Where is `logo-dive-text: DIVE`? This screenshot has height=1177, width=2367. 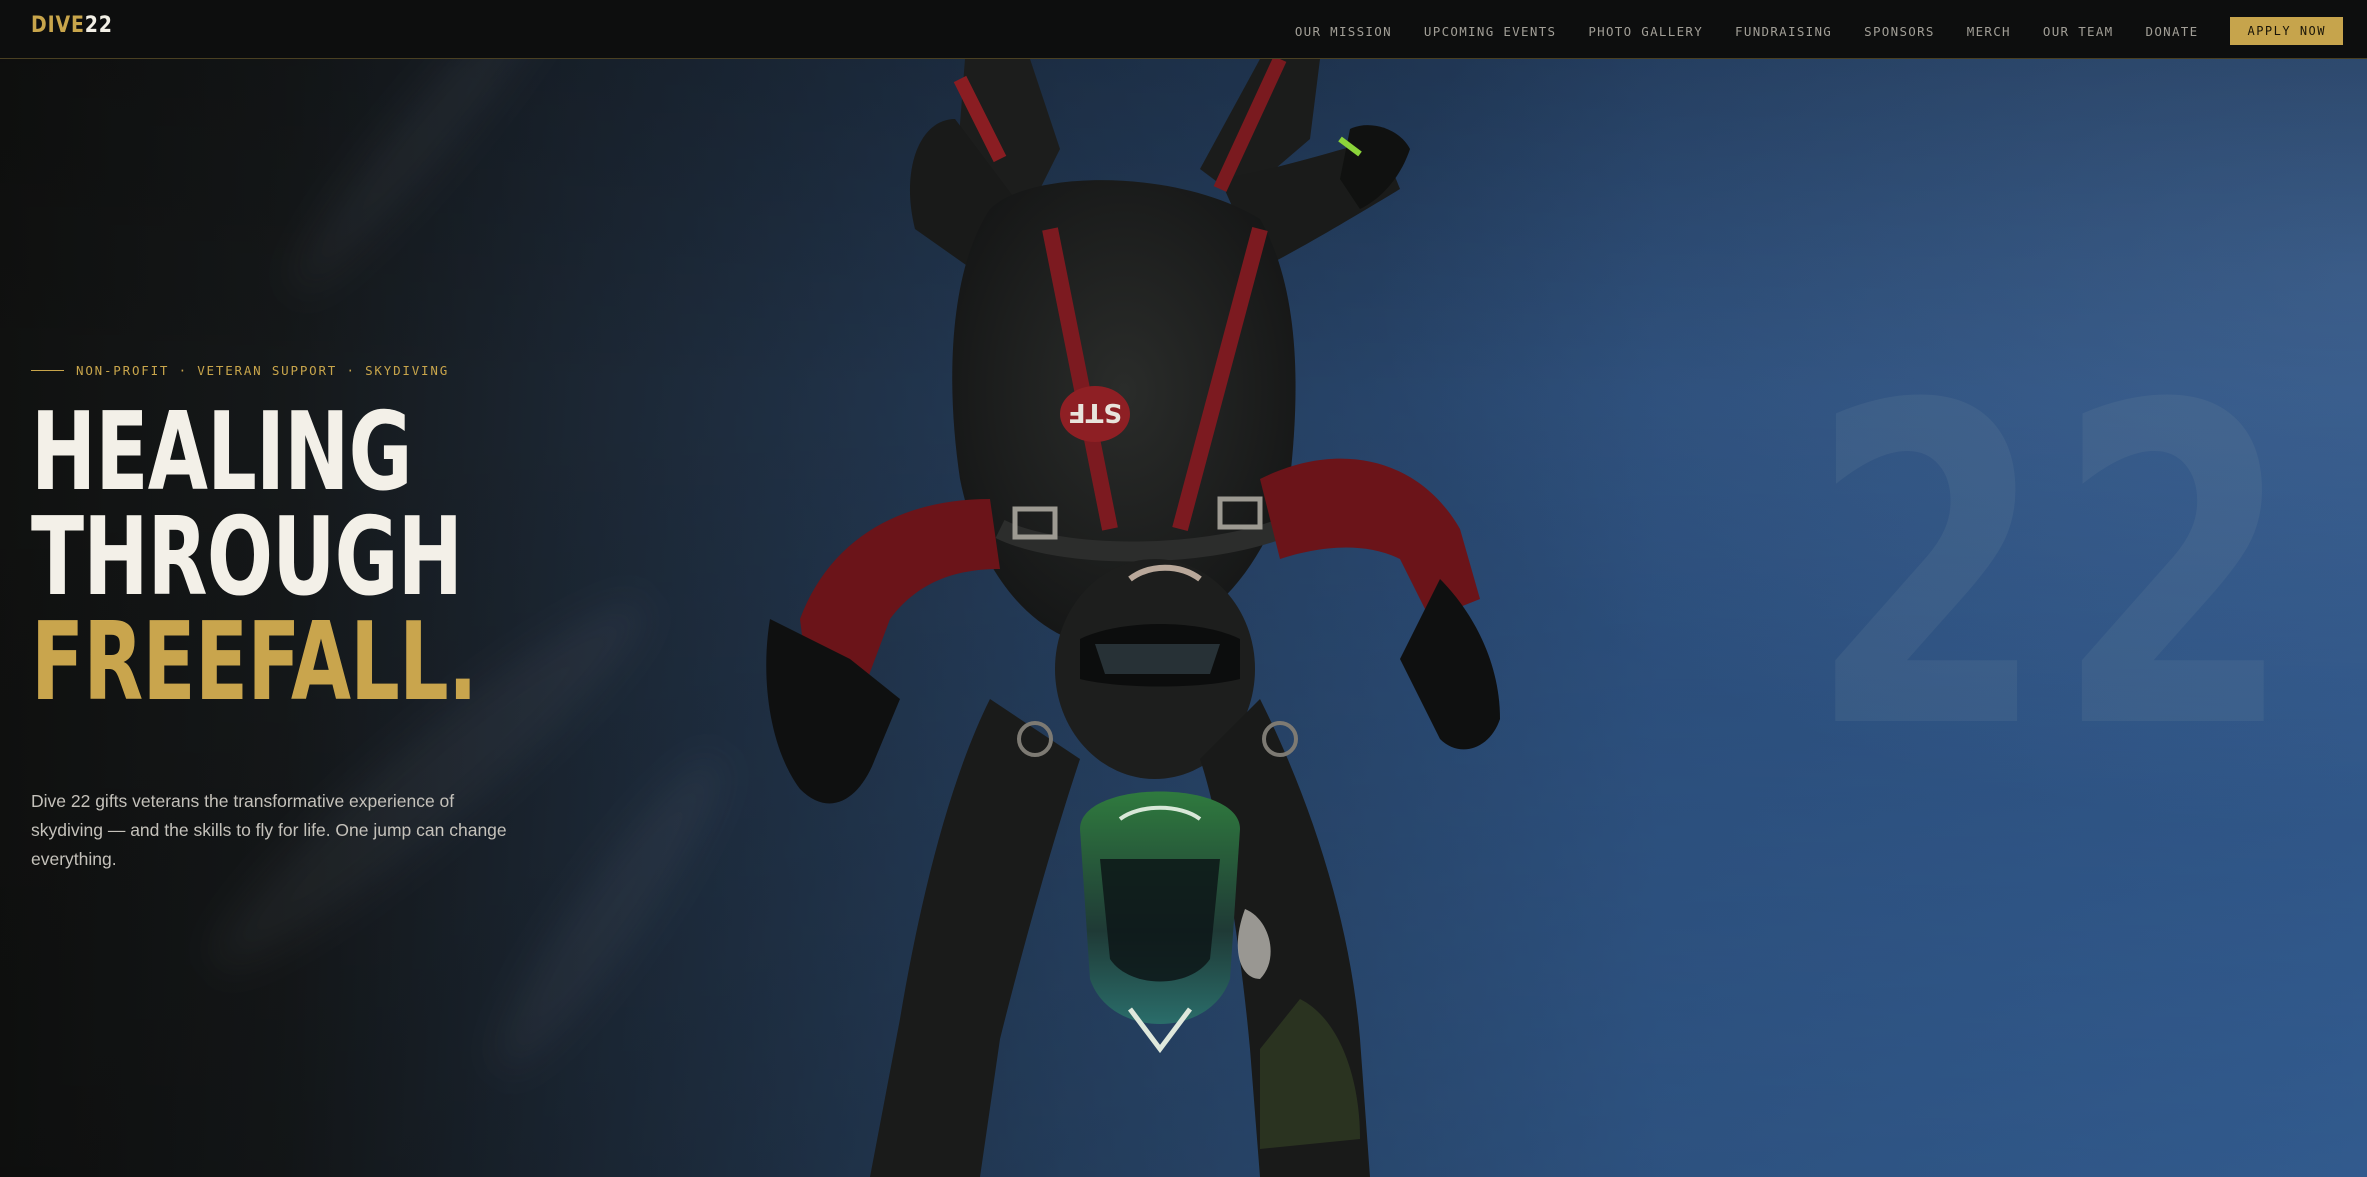
logo-dive-text: DIVE is located at coordinates (58, 25).